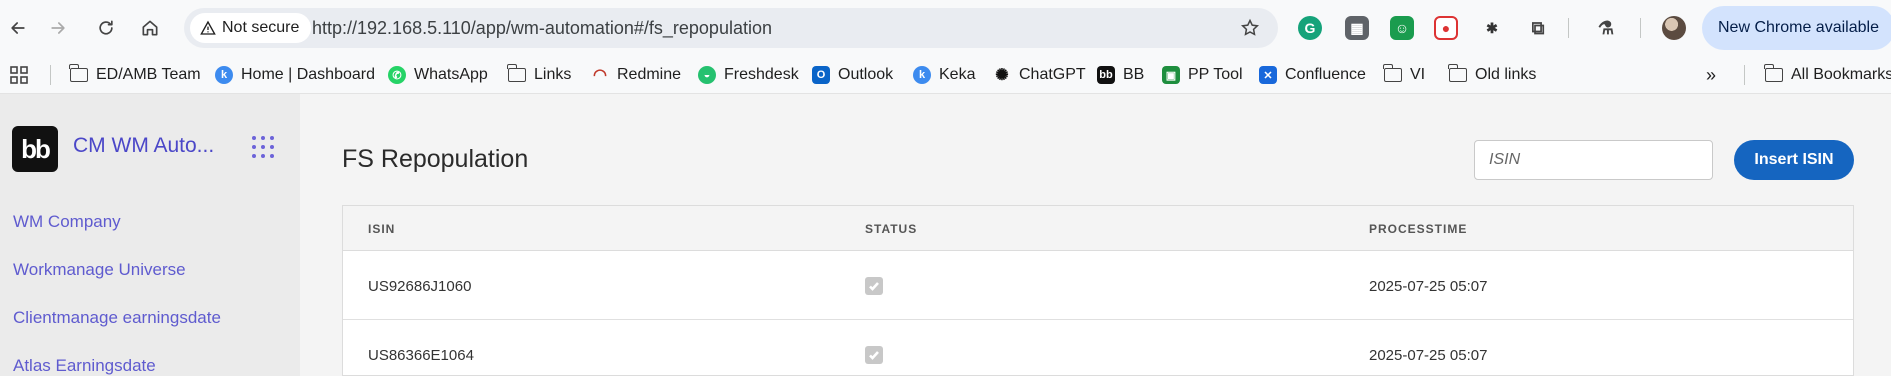 The height and width of the screenshot is (376, 1891). What do you see at coordinates (1098, 228) in the screenshot?
I see `table-header: ISIN STATUS PROCESSTIME` at bounding box center [1098, 228].